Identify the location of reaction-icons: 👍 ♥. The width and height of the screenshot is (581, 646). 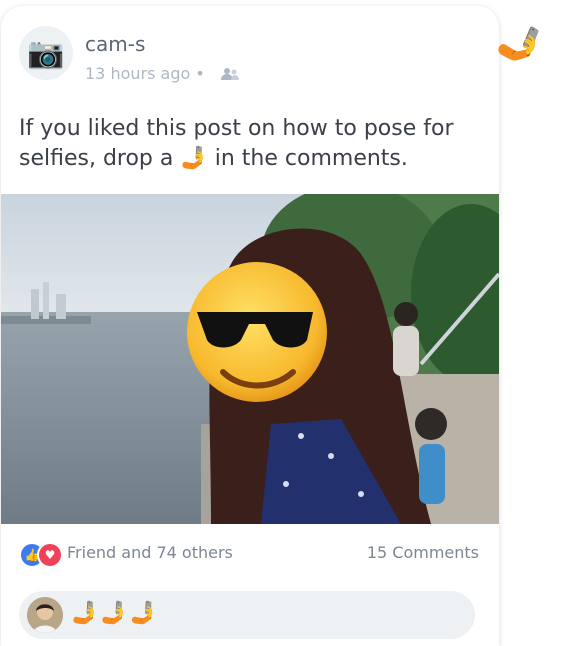
(42, 555).